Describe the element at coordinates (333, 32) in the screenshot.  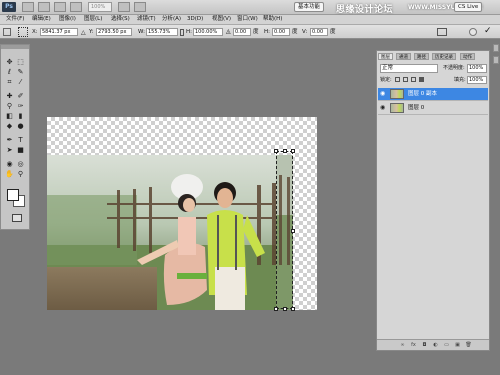
I see `v-skew-unit: 度` at that location.